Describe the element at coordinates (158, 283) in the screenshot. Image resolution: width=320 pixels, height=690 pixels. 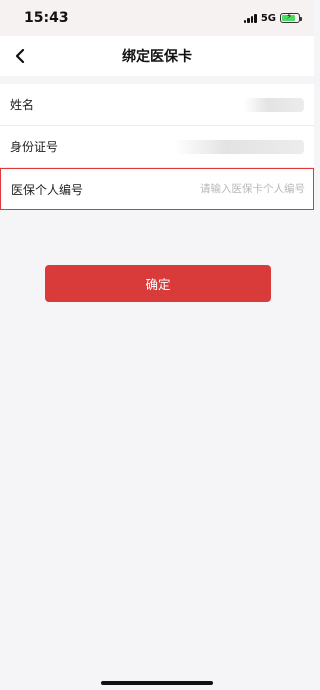
I see `confirm-button: 确定` at that location.